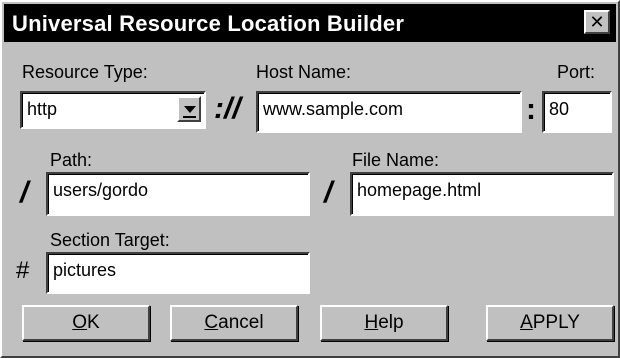  Describe the element at coordinates (550, 323) in the screenshot. I see `apply-button: A PPLY` at that location.